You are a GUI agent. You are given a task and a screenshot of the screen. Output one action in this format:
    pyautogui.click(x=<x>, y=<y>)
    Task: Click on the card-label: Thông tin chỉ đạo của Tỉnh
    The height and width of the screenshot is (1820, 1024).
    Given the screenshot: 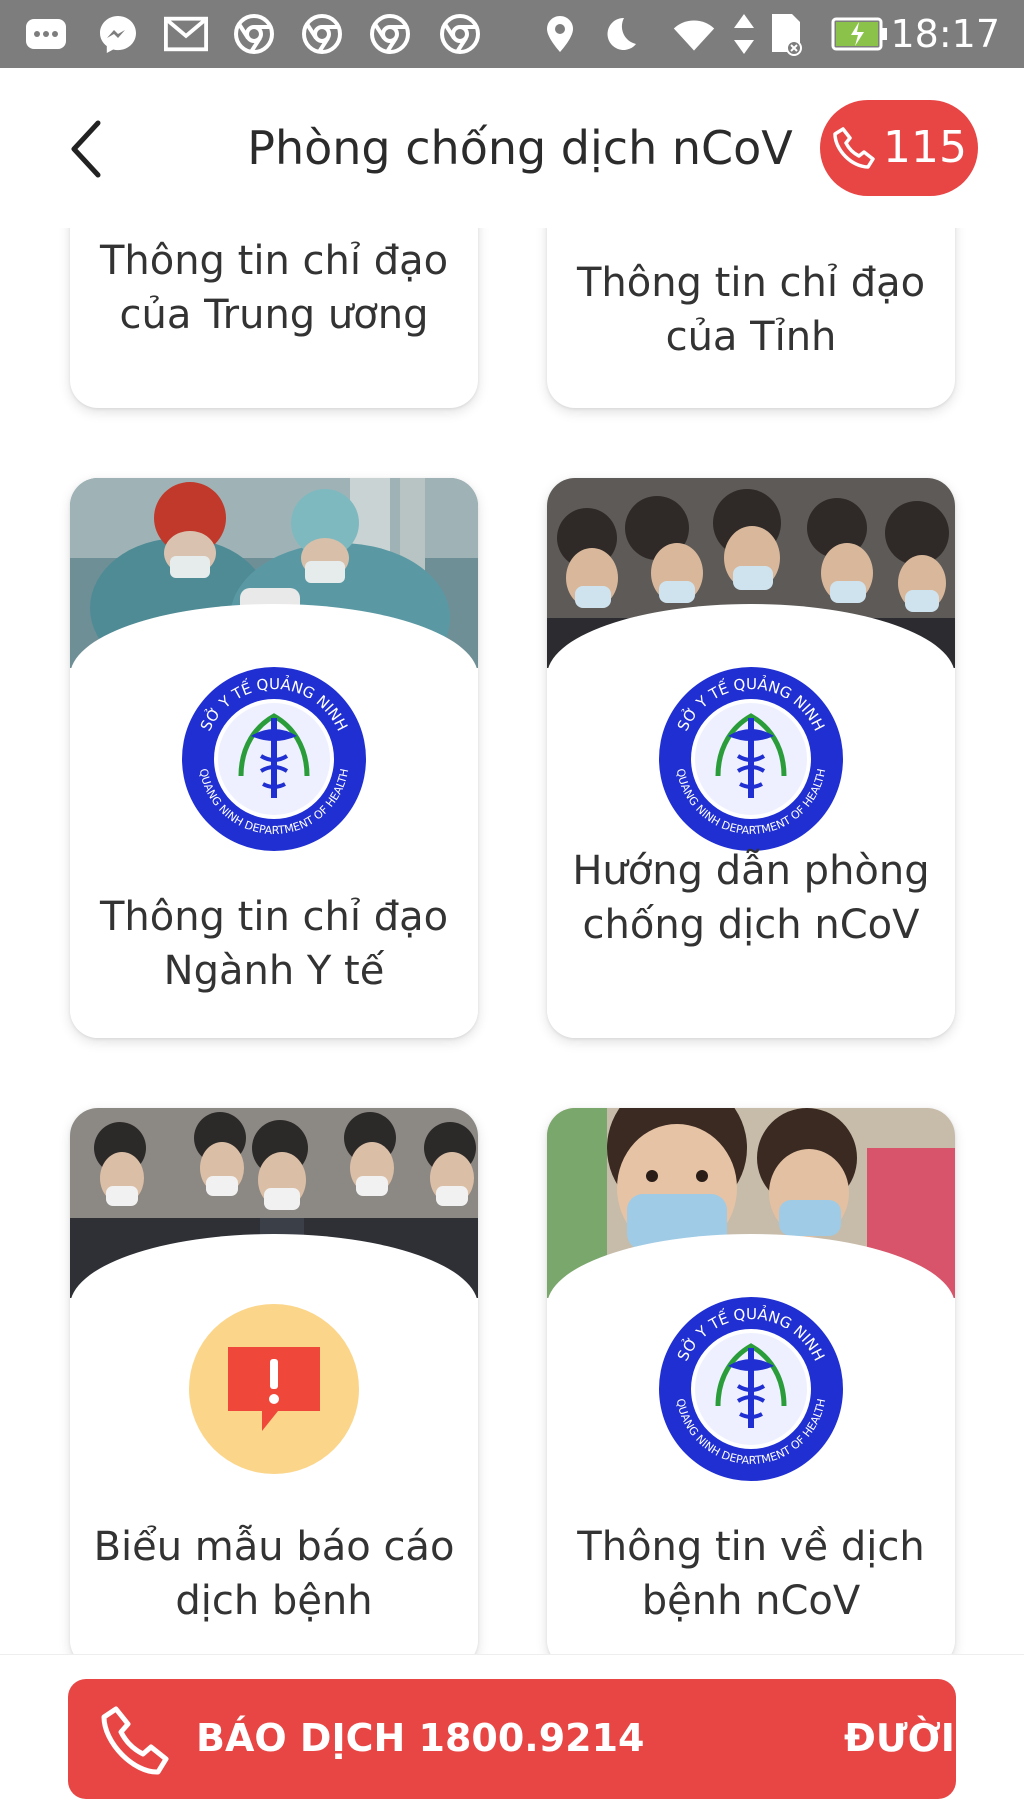 What is the action you would take?
    pyautogui.click(x=751, y=310)
    